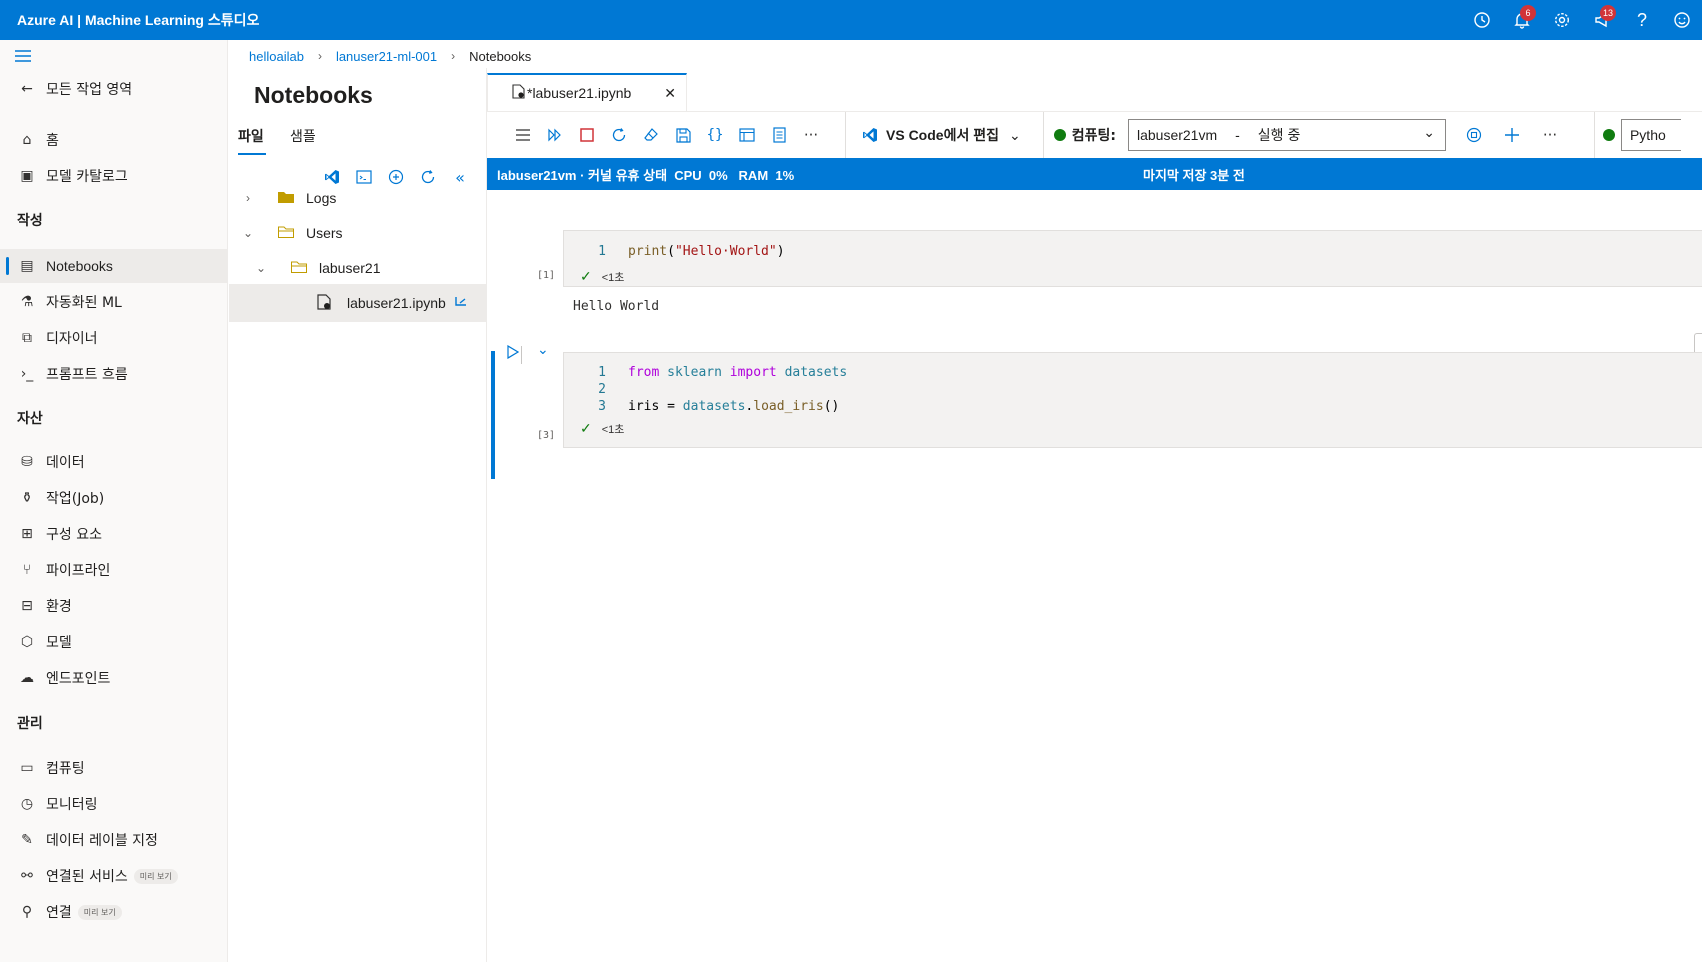  What do you see at coordinates (357, 233) in the screenshot?
I see `tree-item-users: ⌄ Users` at bounding box center [357, 233].